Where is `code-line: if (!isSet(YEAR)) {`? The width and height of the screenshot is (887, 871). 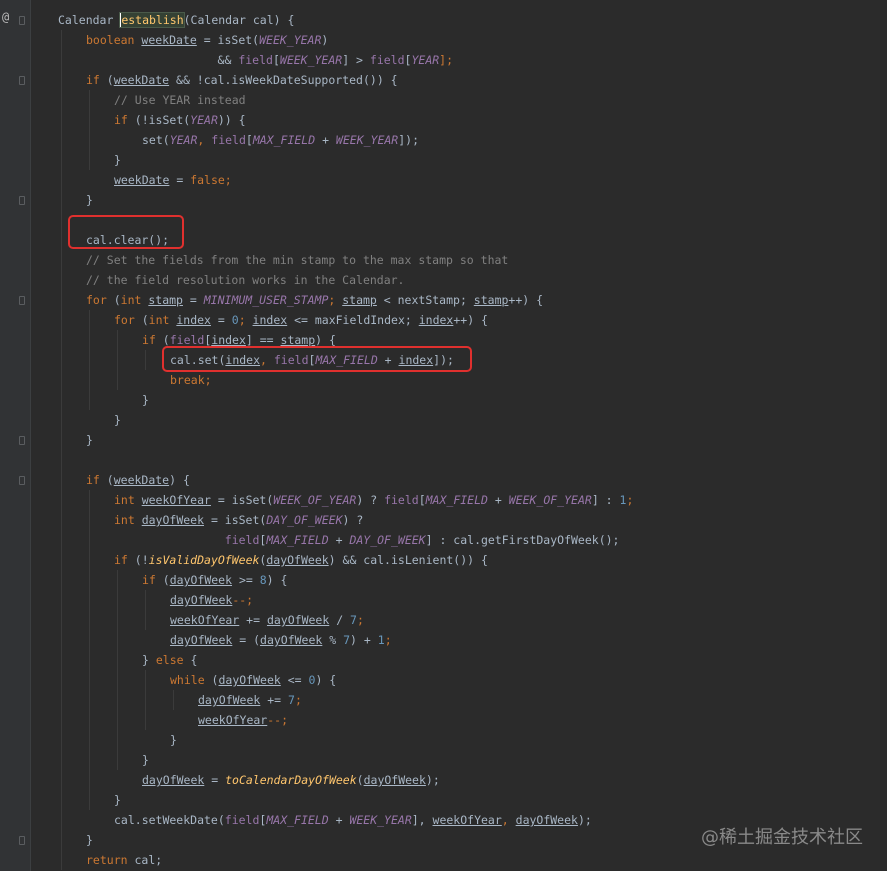 code-line: if (!isSet(YEAR)) { is located at coordinates (180, 120).